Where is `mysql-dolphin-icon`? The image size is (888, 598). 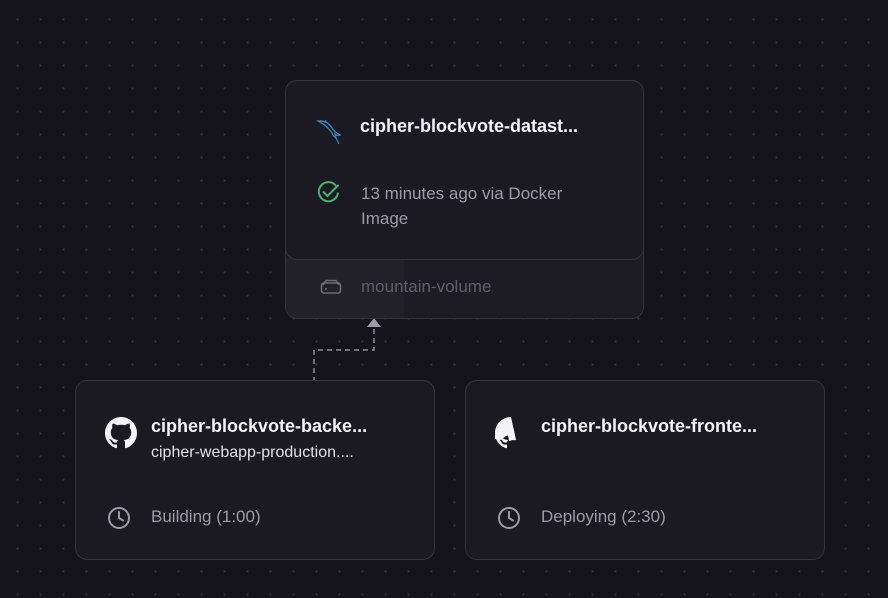 mysql-dolphin-icon is located at coordinates (328, 132).